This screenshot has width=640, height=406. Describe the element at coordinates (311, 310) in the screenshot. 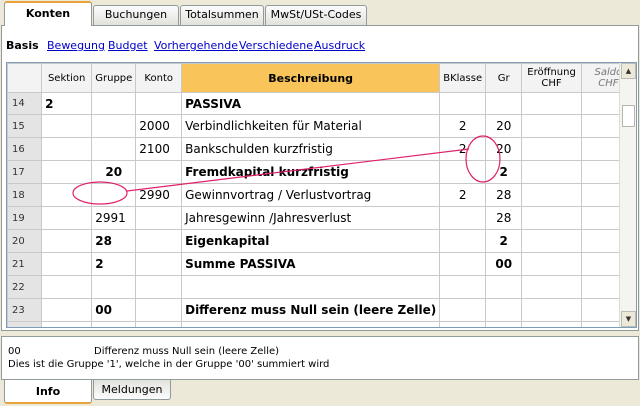

I see `cell-beschreibung: Differenz muss Null sein (leere Zelle)` at that location.